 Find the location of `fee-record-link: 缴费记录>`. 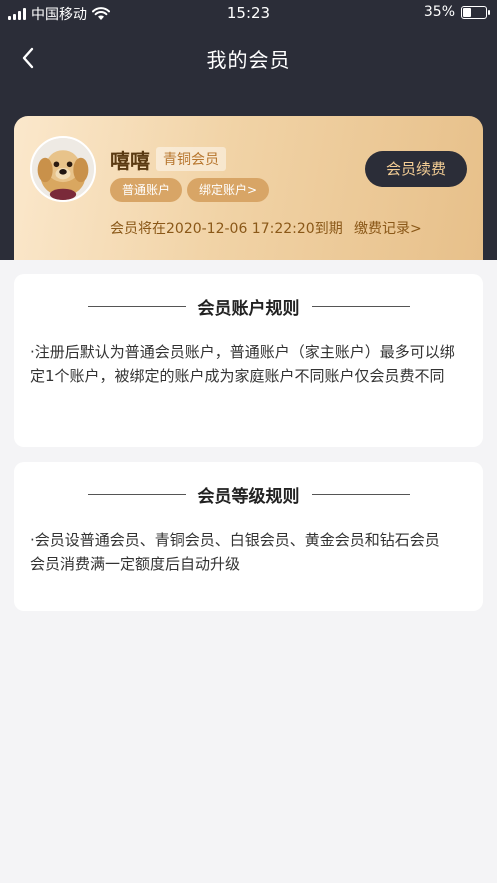

fee-record-link: 缴费记录> is located at coordinates (388, 228).